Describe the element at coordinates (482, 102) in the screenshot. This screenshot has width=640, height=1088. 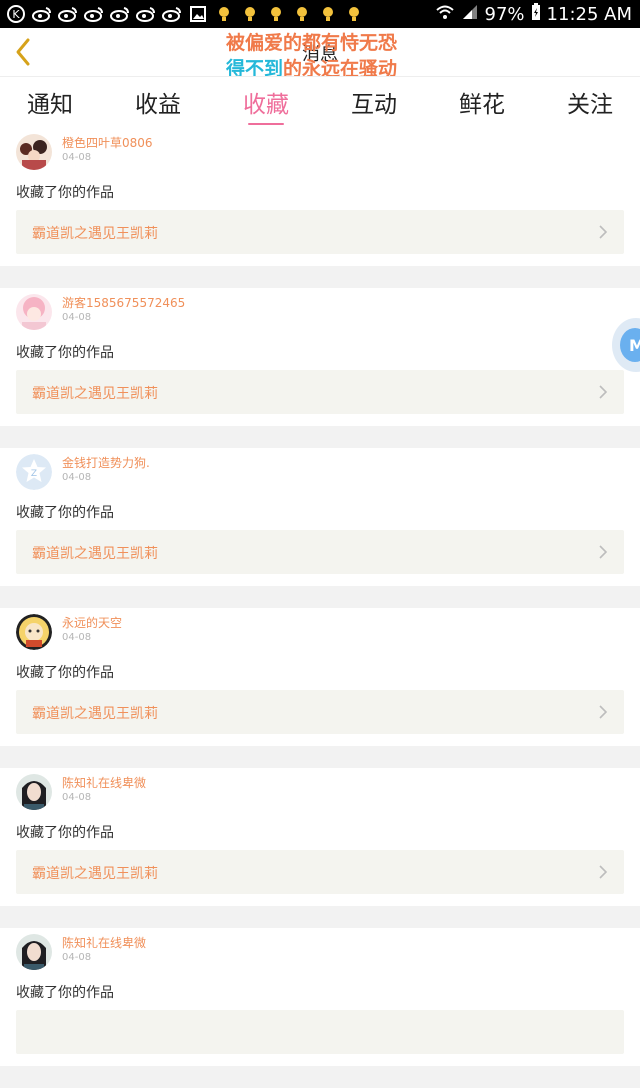
I see `tab-flowers: 鲜花` at that location.